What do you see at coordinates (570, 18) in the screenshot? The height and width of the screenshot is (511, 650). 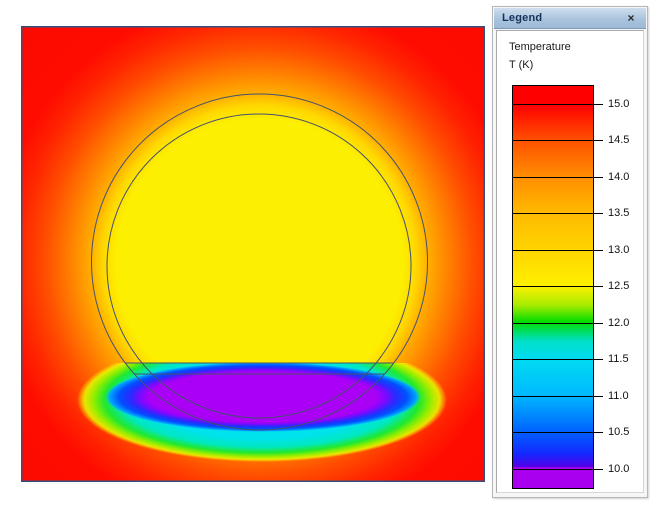 I see `legend-titlebar: Legend ×` at bounding box center [570, 18].